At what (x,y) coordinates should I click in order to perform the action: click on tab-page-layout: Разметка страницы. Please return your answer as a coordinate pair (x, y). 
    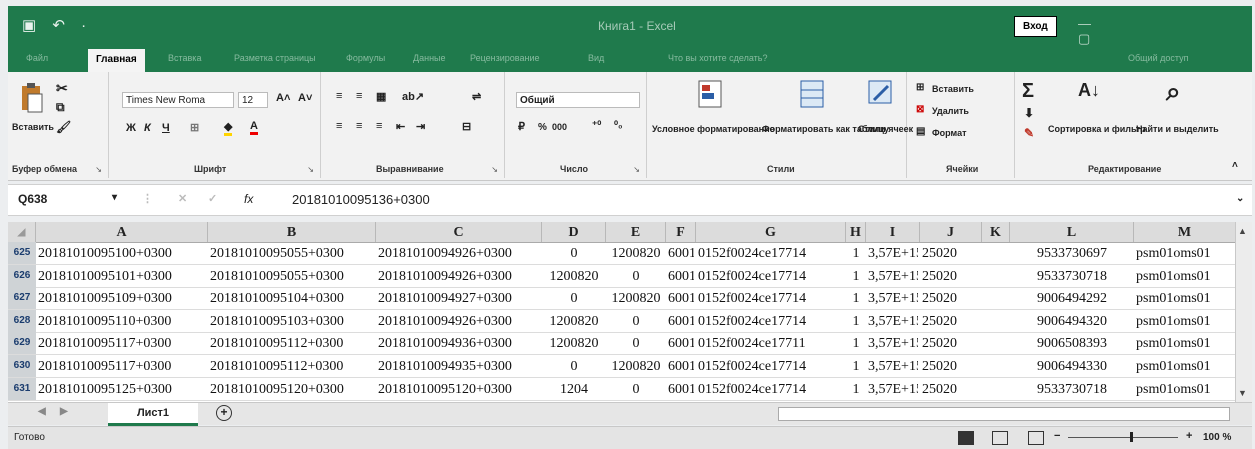
    Looking at the image, I should click on (275, 58).